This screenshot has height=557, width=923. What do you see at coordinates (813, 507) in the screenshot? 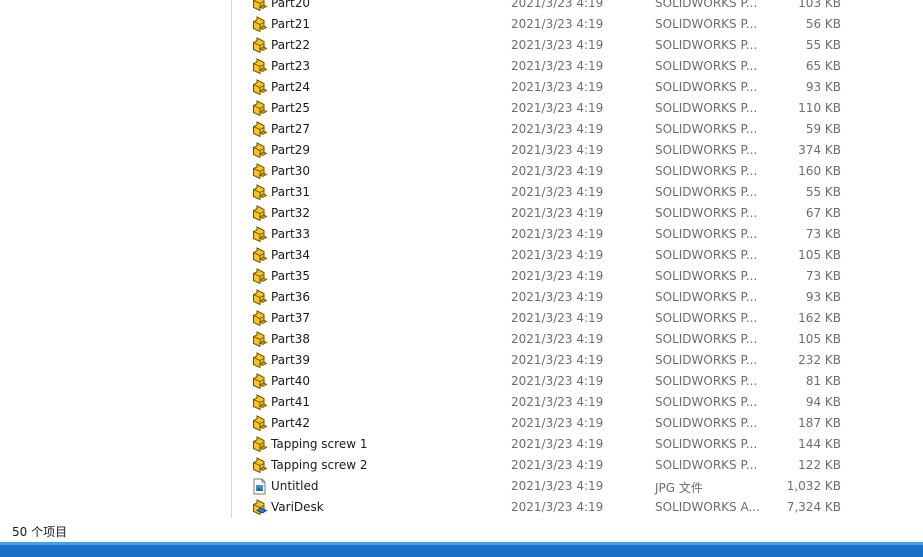
I see `file-size: 7,324 KB` at bounding box center [813, 507].